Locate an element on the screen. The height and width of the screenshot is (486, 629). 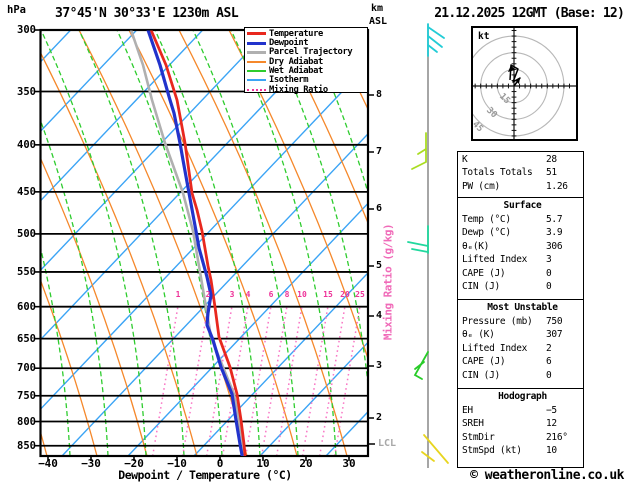
table-header: Most Unstable is located at coordinates (522, 307).